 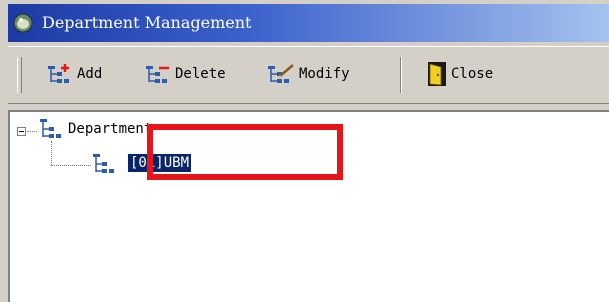 I want to click on app-icon, so click(x=23, y=23).